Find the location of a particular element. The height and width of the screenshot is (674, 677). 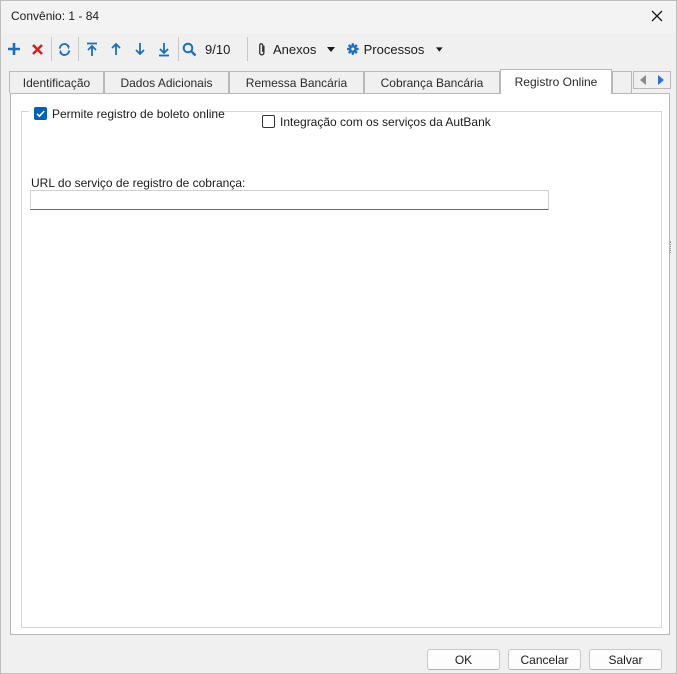

delete-x-icon is located at coordinates (37, 49).